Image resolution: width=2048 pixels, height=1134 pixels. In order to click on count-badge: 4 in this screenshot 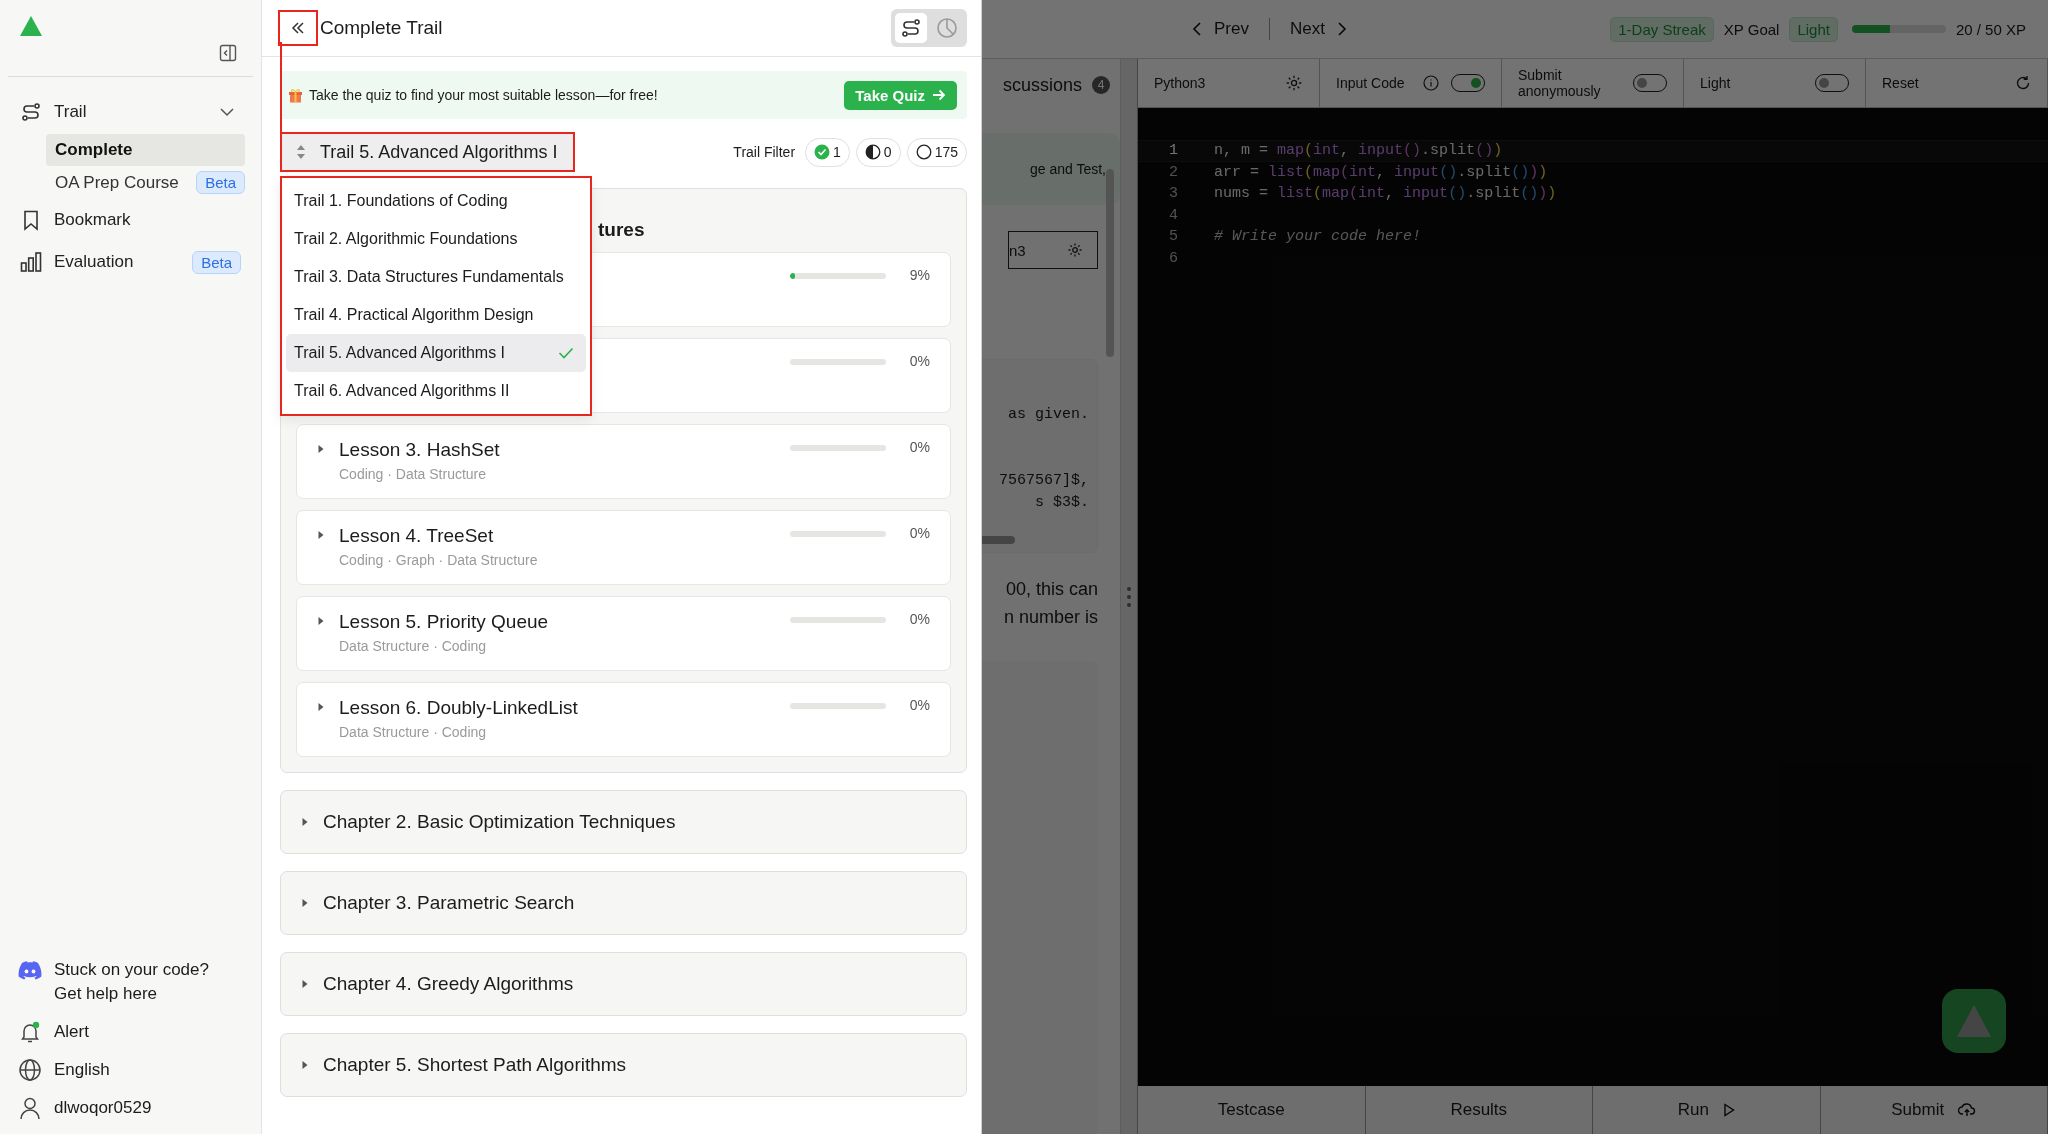, I will do `click(1101, 85)`.